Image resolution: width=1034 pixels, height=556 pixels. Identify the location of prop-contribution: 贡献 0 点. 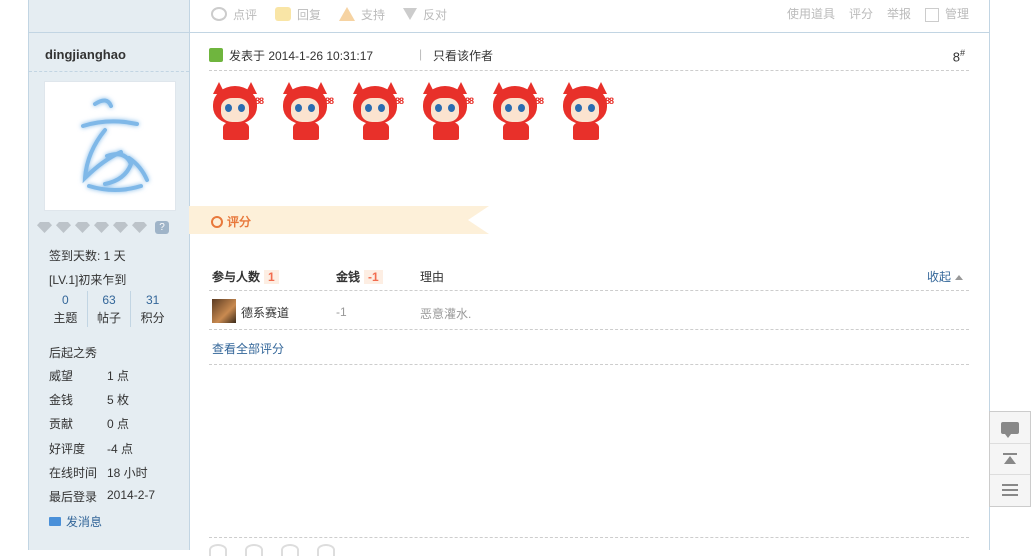
(89, 424).